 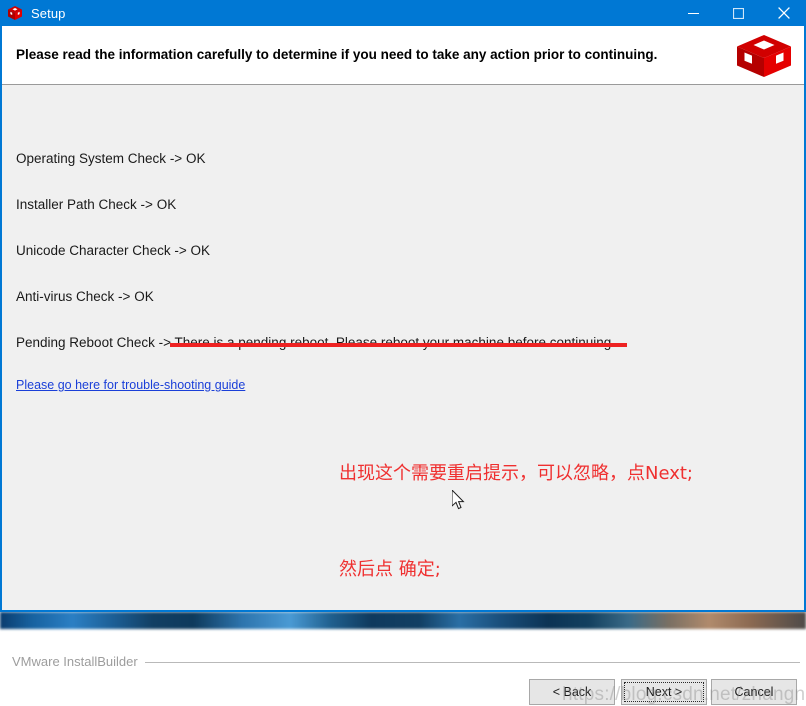 I want to click on button-bar: < Back Next > Cancel, so click(x=663, y=692).